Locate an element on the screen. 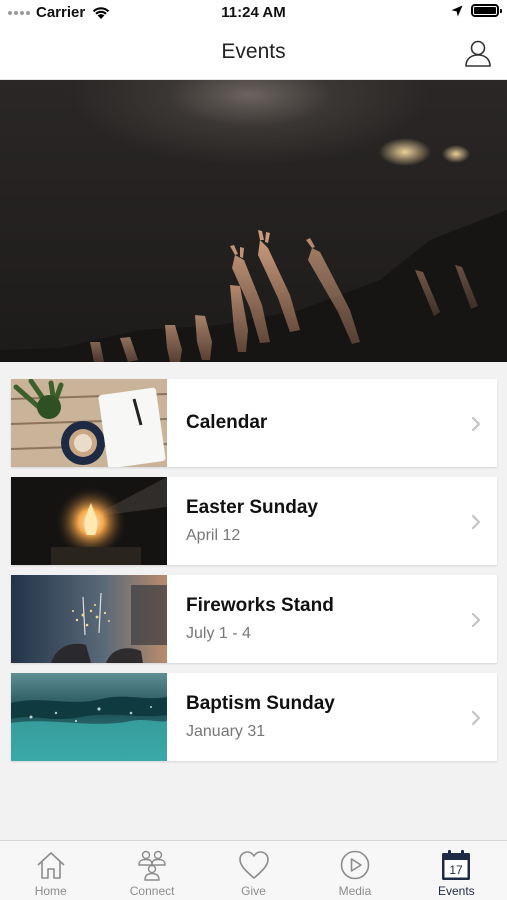  status-right is located at coordinates (476, 10).